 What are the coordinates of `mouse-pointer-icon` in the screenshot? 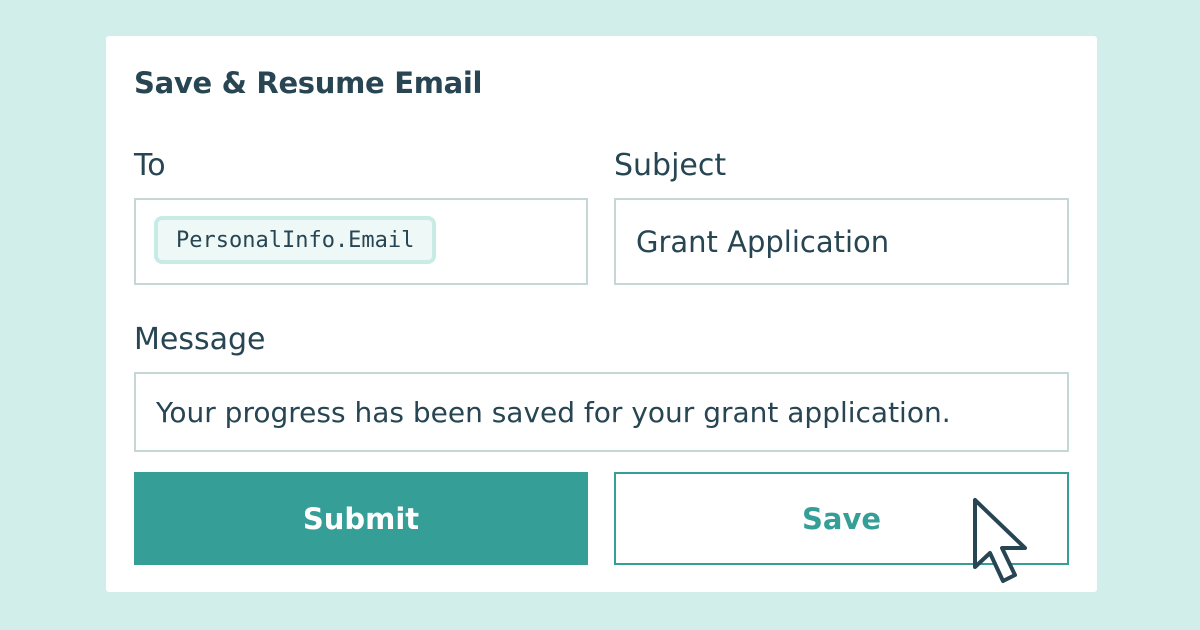 It's located at (1000, 540).